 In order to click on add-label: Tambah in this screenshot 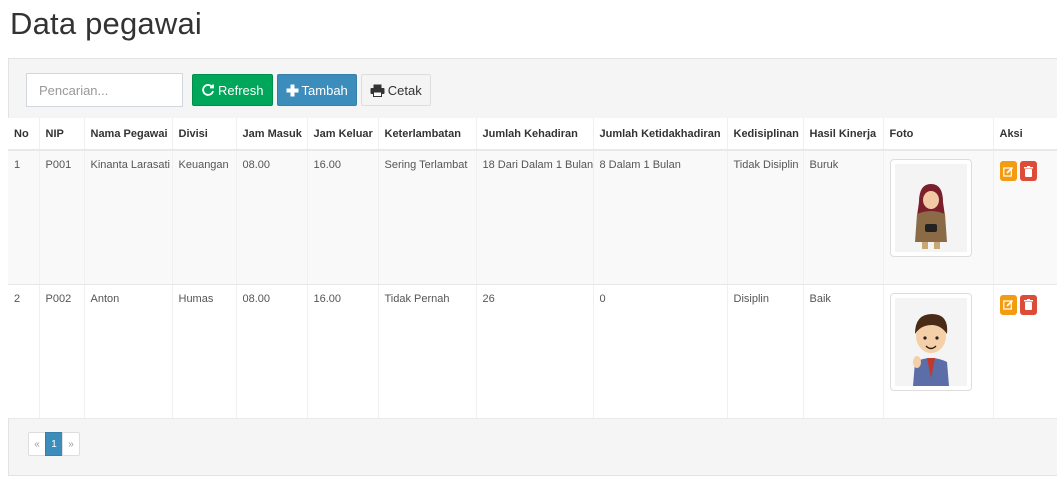, I will do `click(324, 90)`.